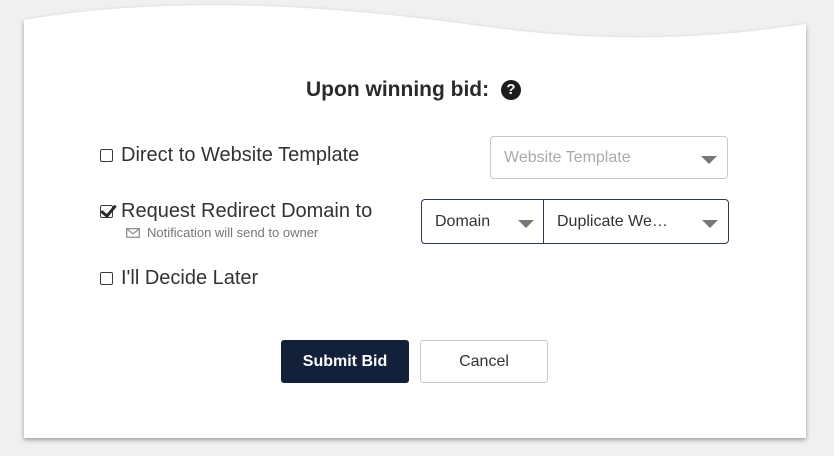  I want to click on checkbox-decide-later, so click(106, 278).